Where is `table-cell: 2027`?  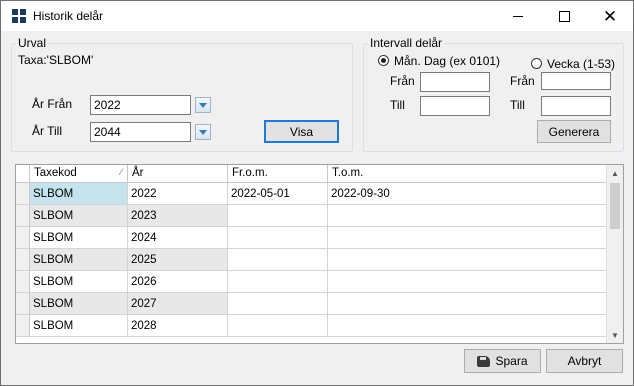 table-cell: 2027 is located at coordinates (178, 304).